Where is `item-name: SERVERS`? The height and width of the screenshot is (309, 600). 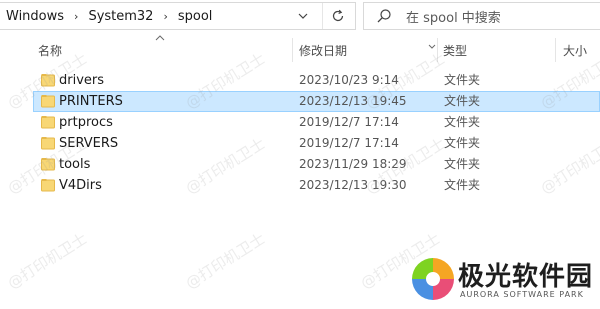
item-name: SERVERS is located at coordinates (89, 143).